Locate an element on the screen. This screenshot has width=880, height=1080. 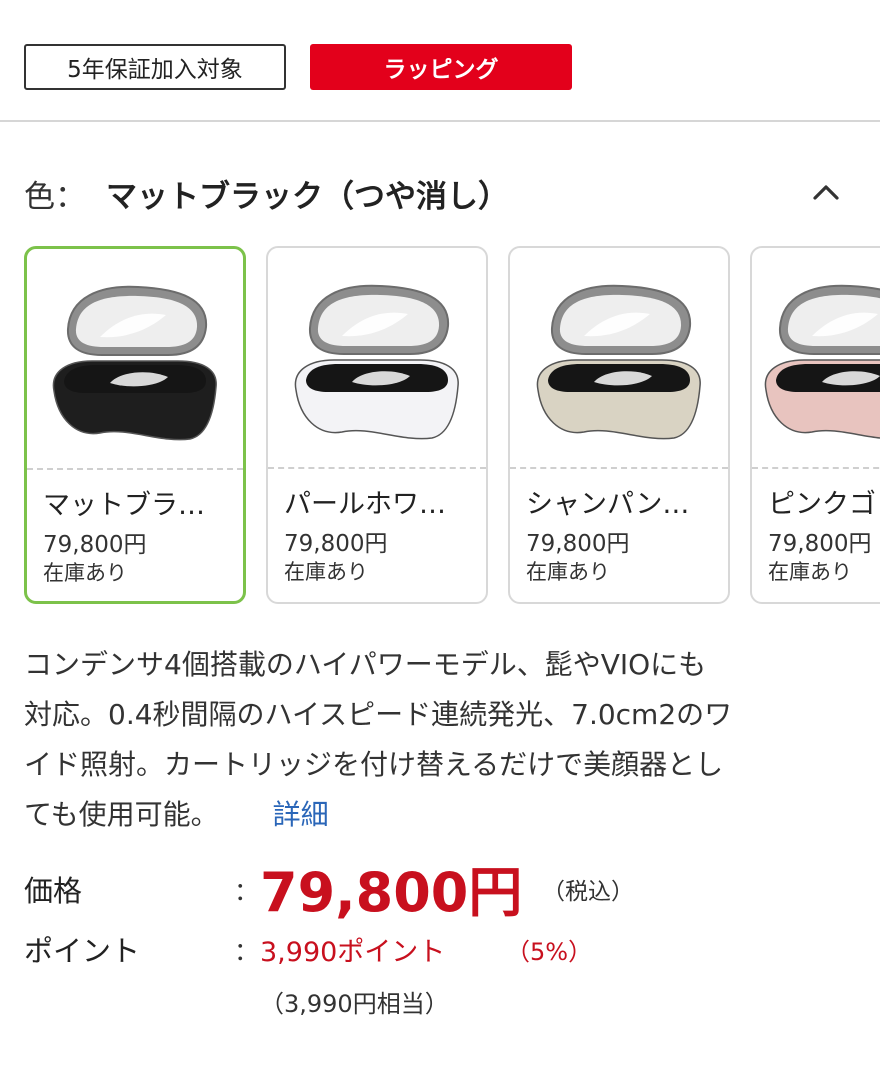
chevron-up-icon is located at coordinates (826, 192).